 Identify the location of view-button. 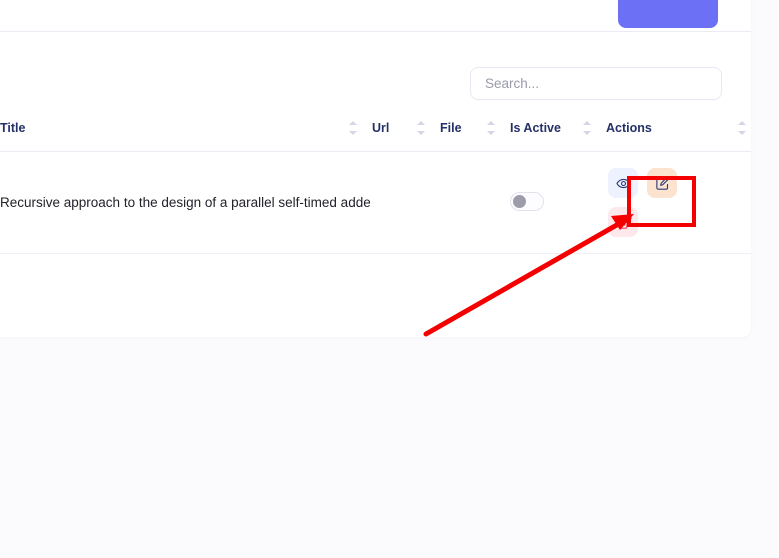
(623, 183).